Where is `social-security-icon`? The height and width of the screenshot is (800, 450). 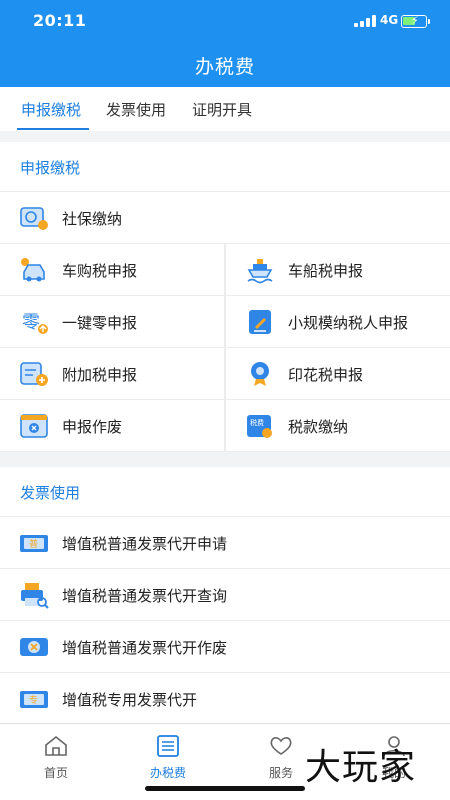 social-security-icon is located at coordinates (34, 218).